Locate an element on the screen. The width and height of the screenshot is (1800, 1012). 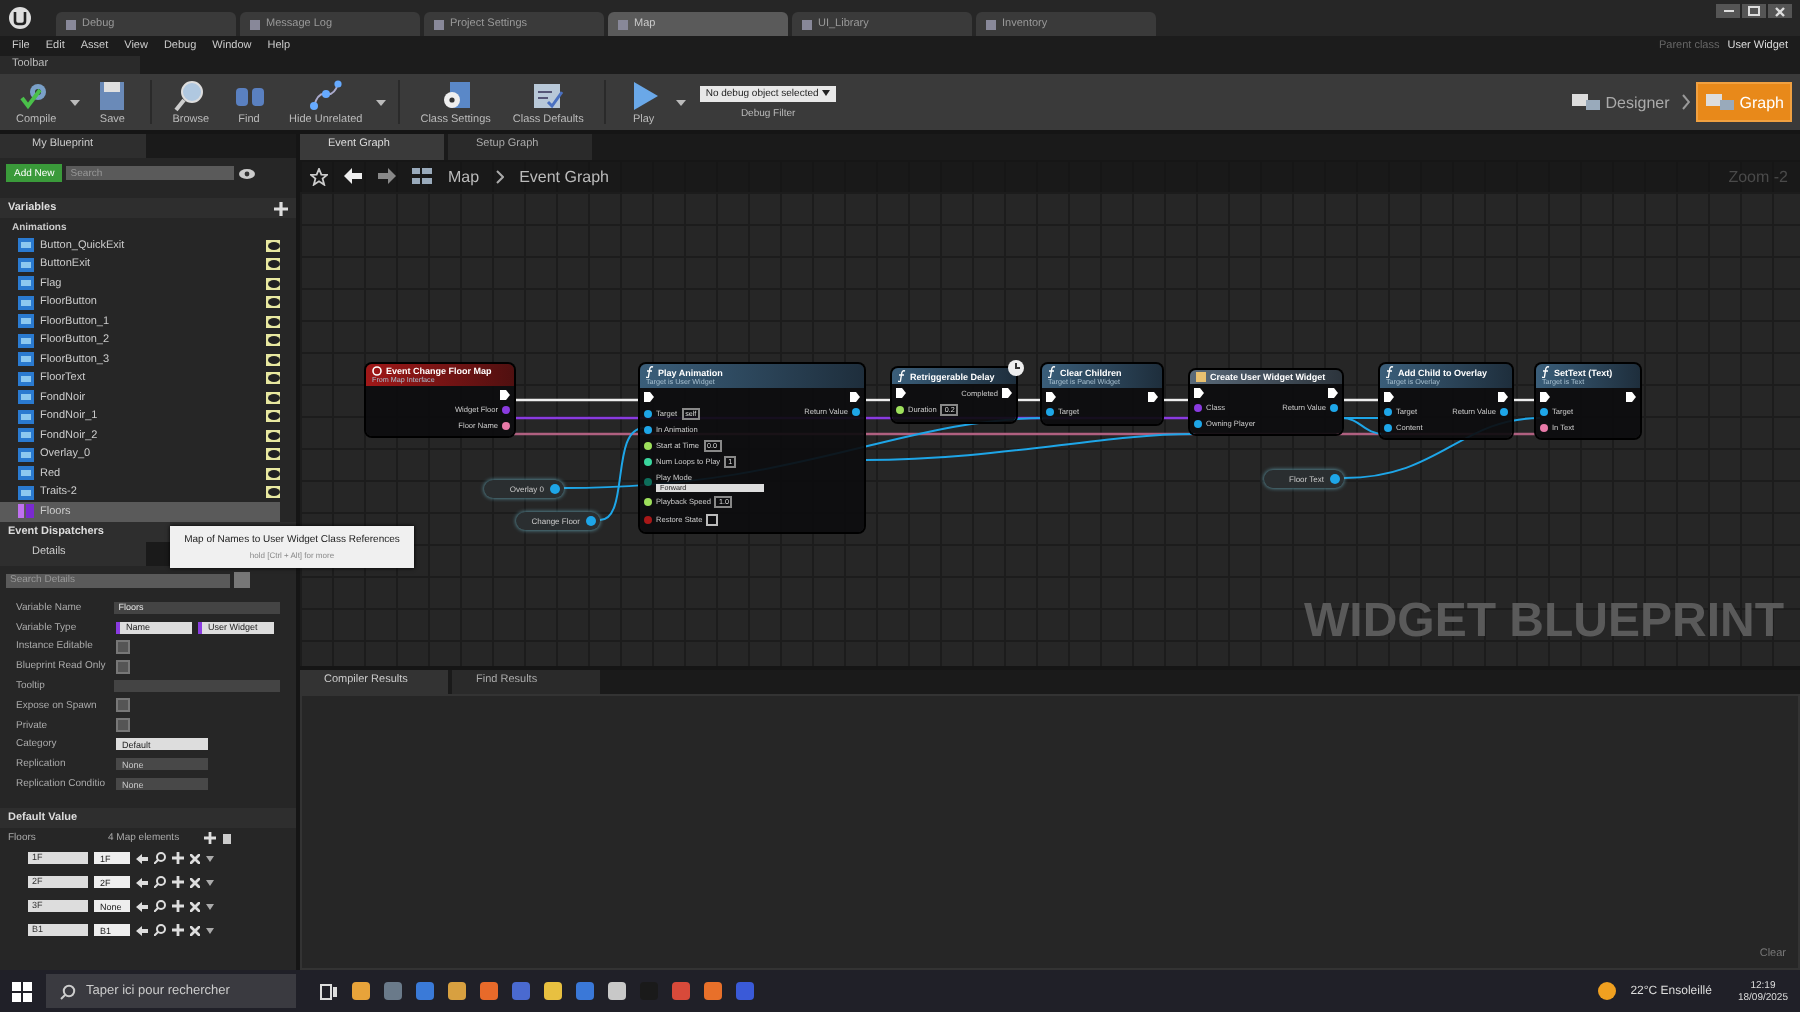
engine-logo-icon is located at coordinates (20, 18).